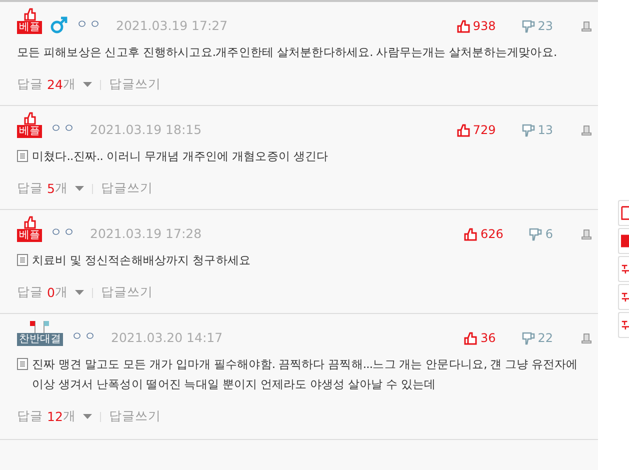 The image size is (629, 470). What do you see at coordinates (40, 326) in the screenshot?
I see `flags-icon` at bounding box center [40, 326].